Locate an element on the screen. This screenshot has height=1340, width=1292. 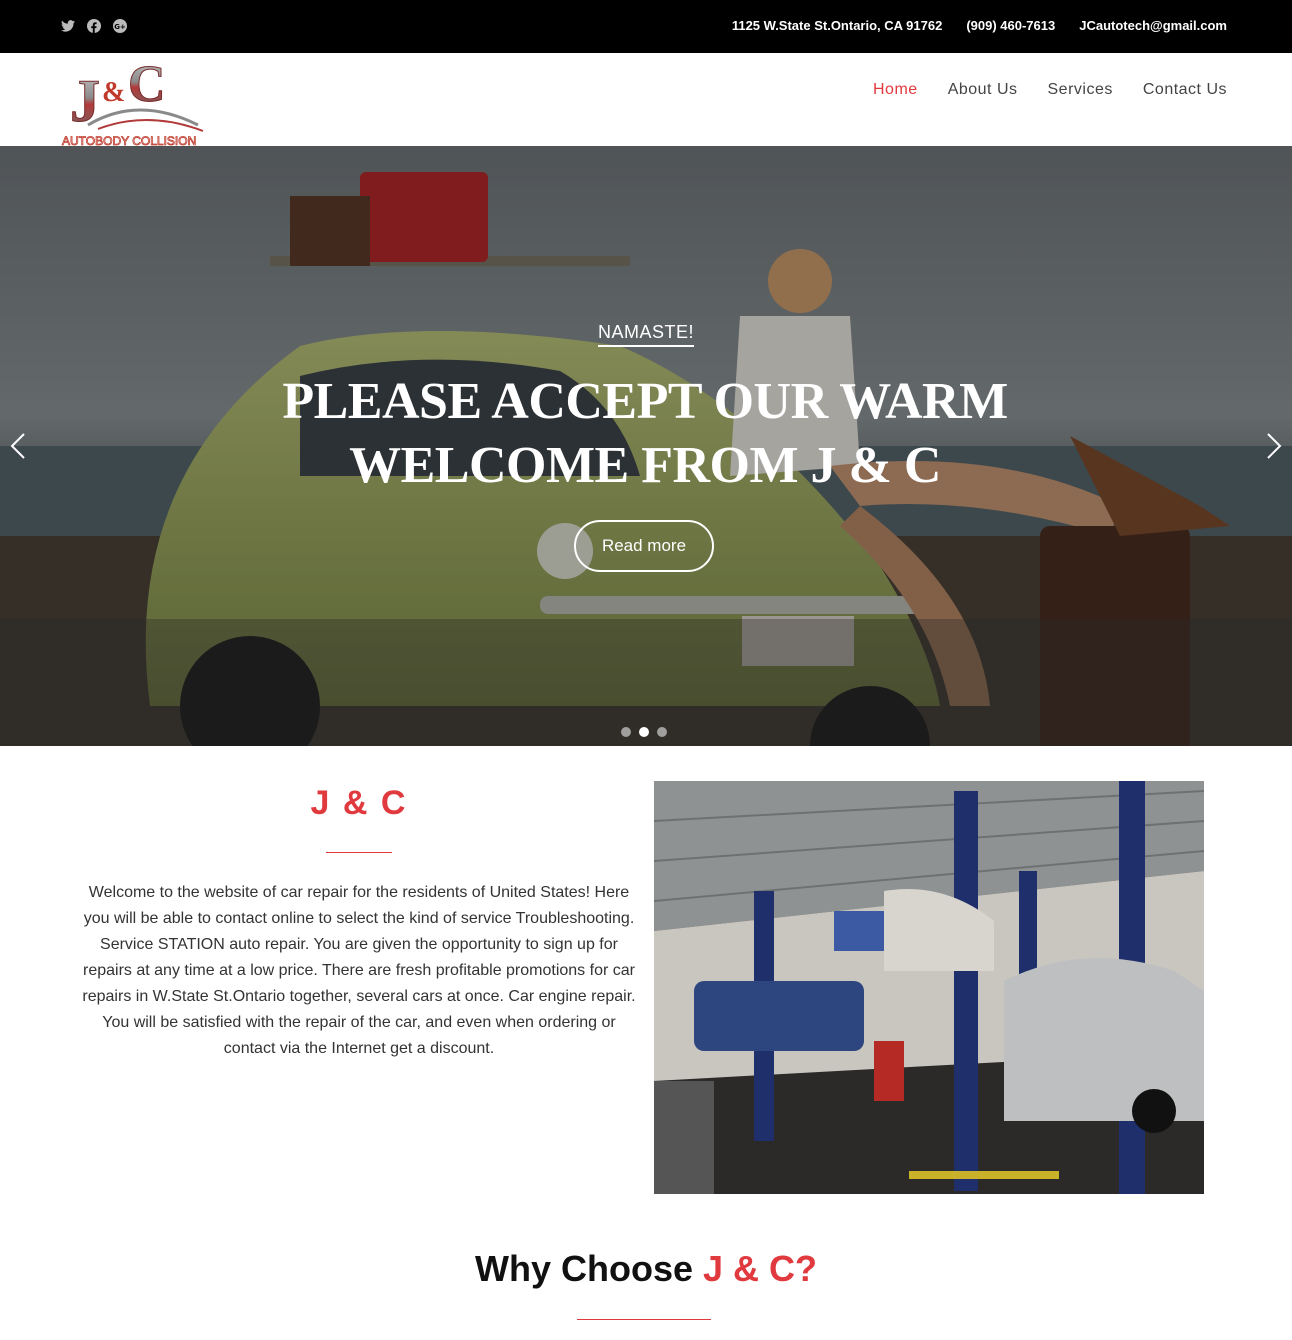
facebook-icon is located at coordinates (94, 26).